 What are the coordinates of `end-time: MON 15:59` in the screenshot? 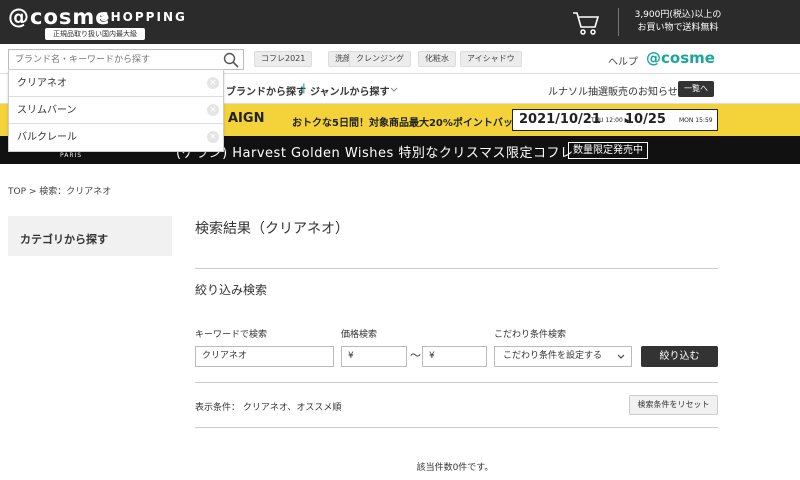 It's located at (696, 120).